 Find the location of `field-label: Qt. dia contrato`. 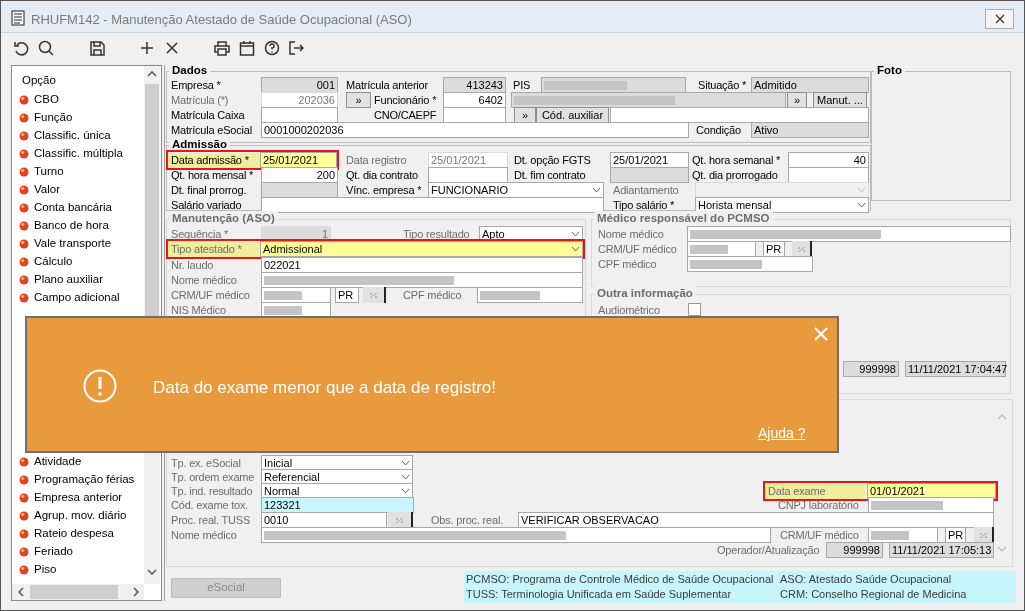

field-label: Qt. dia contrato is located at coordinates (382, 175).